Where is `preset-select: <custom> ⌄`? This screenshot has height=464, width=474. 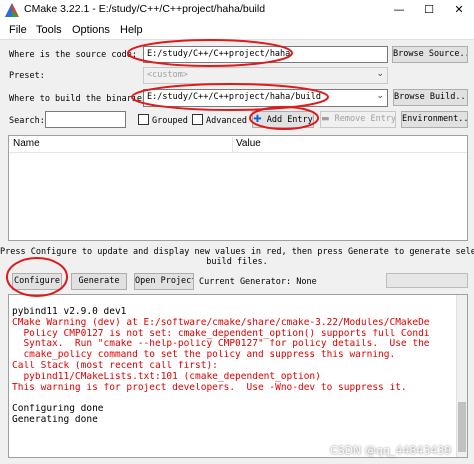 preset-select: <custom> ⌄ is located at coordinates (265, 75).